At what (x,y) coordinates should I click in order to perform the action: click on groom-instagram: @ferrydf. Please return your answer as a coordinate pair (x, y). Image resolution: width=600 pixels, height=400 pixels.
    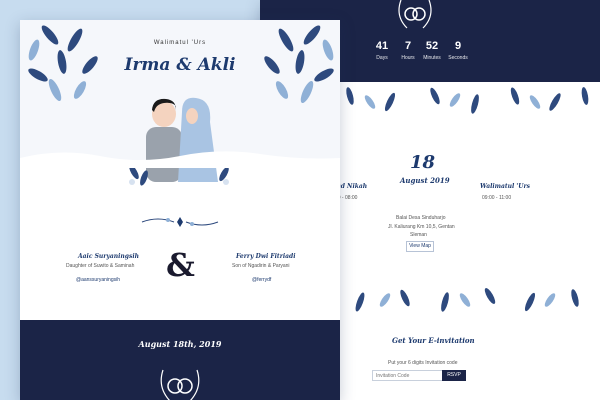
    Looking at the image, I should click on (261, 280).